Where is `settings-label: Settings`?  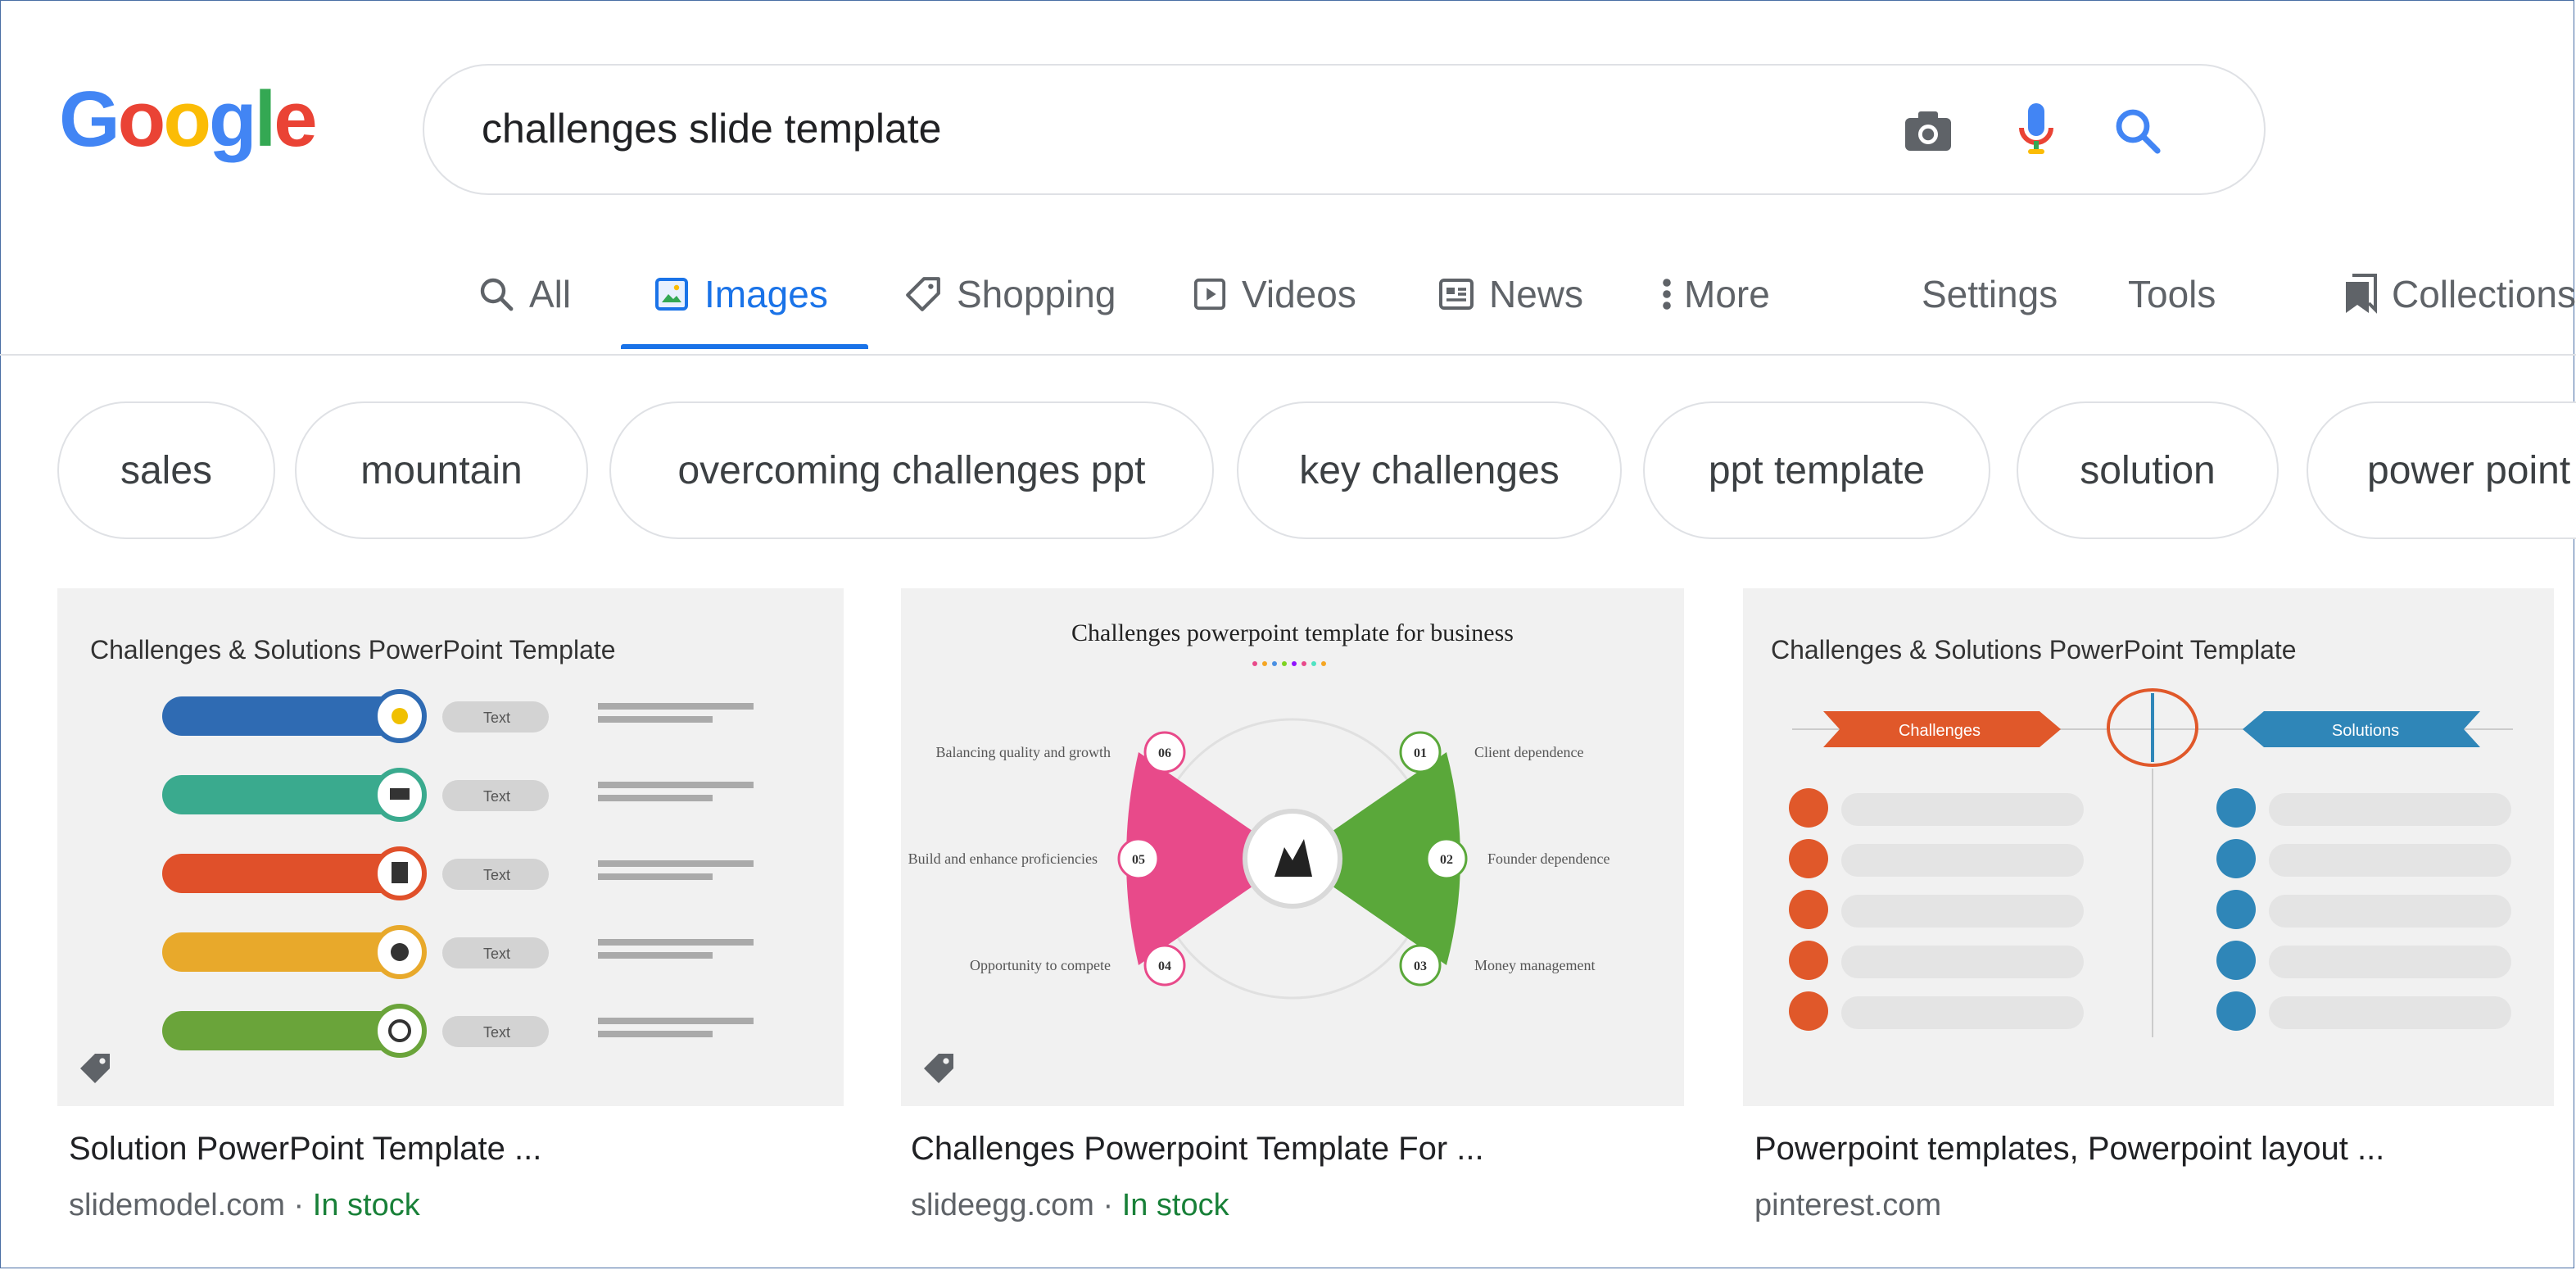
settings-label: Settings is located at coordinates (1990, 294).